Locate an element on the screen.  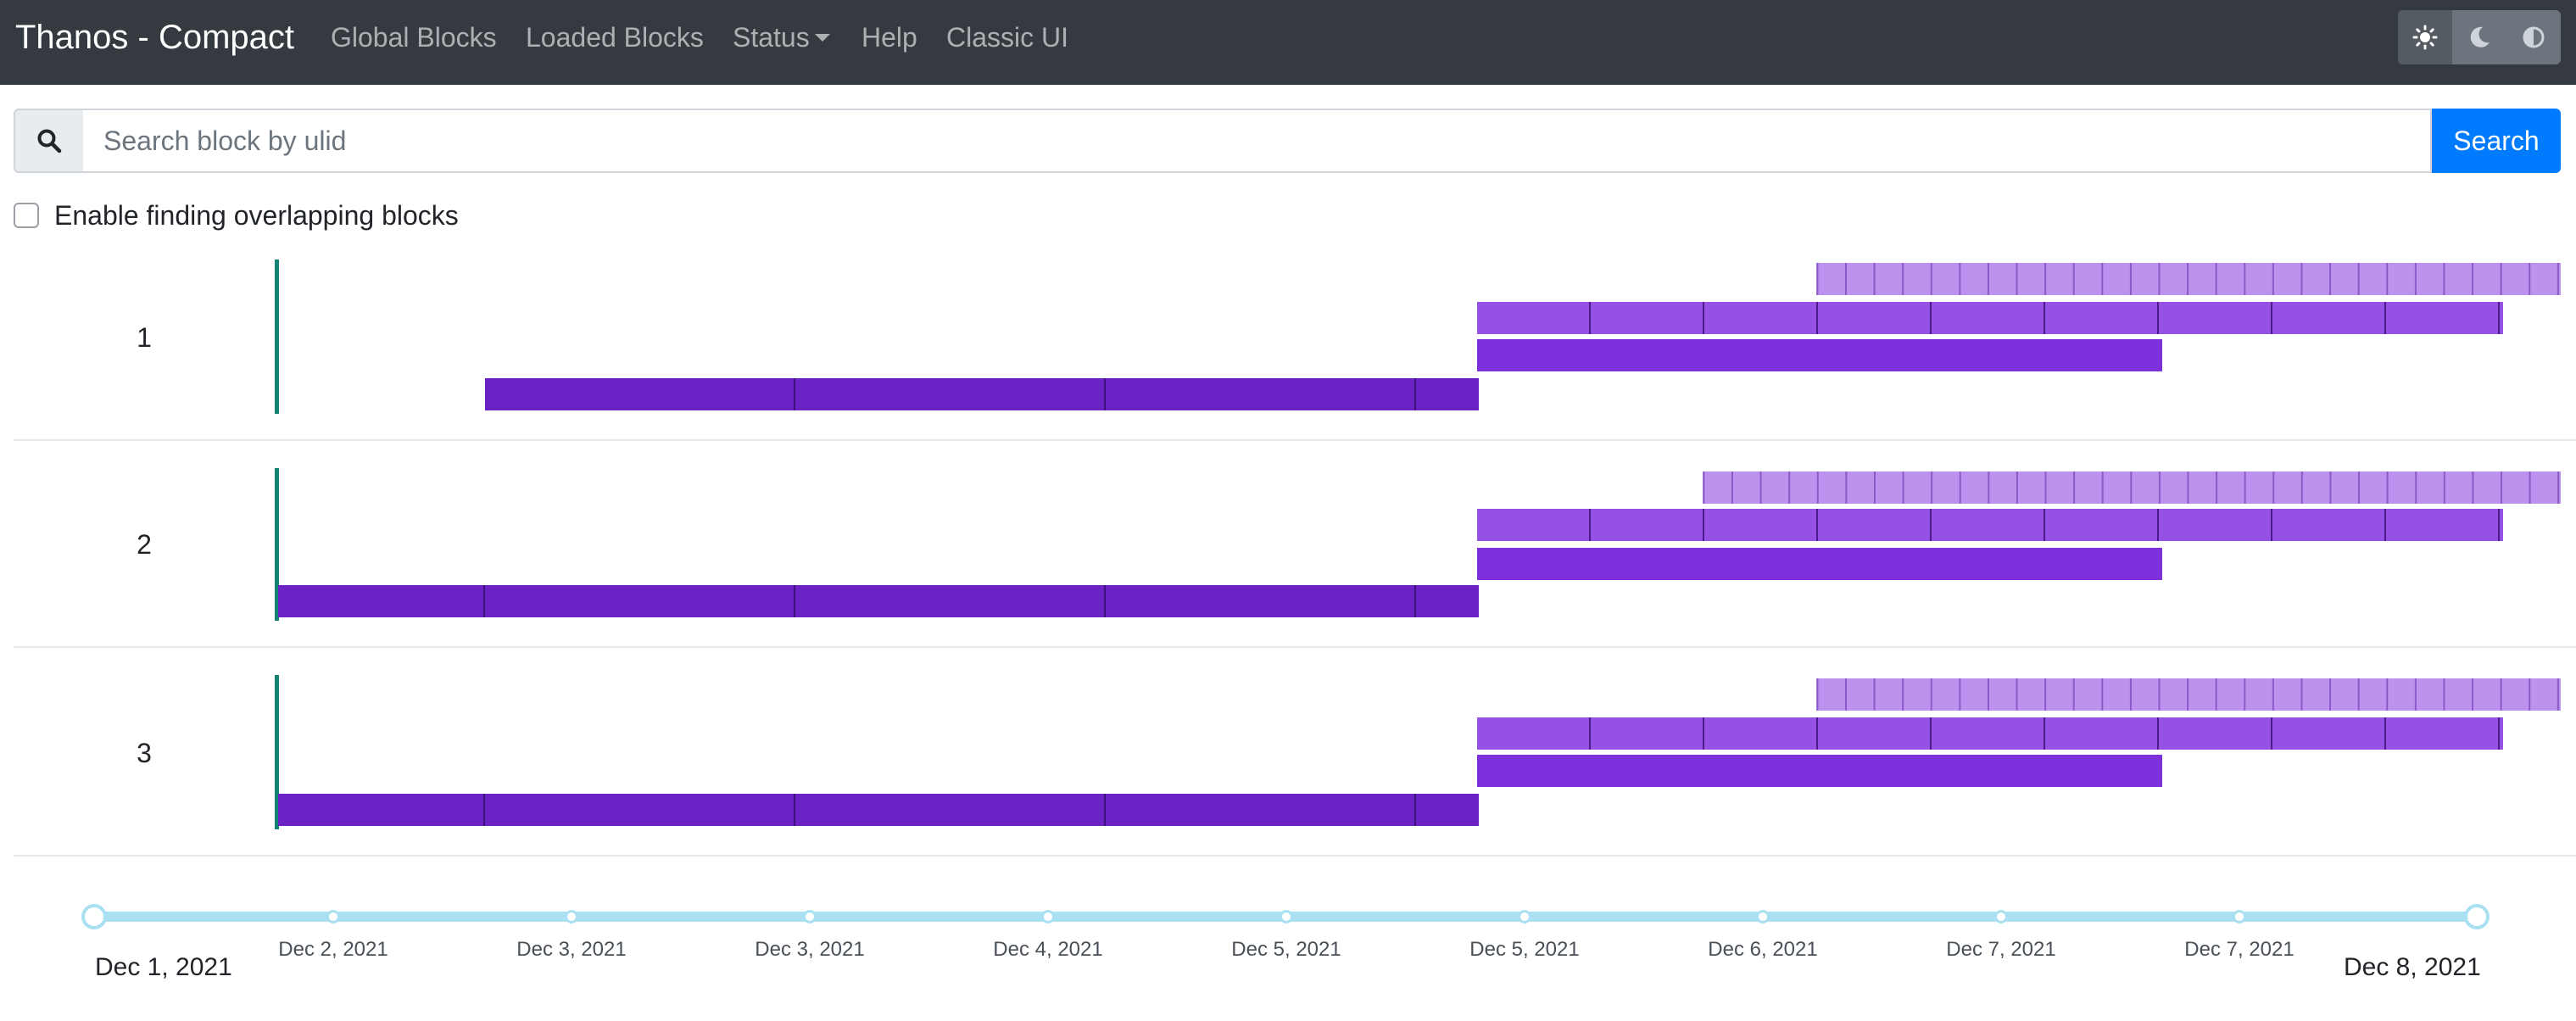
nav-loaded-blocks: Loaded Blocks is located at coordinates (615, 37).